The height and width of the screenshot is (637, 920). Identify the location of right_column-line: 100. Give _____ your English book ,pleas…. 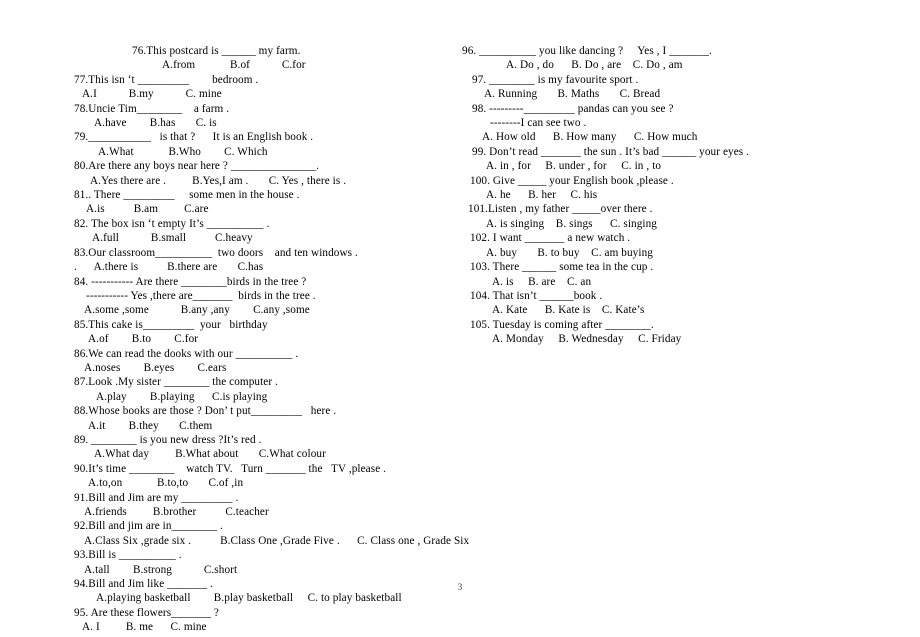
(572, 180).